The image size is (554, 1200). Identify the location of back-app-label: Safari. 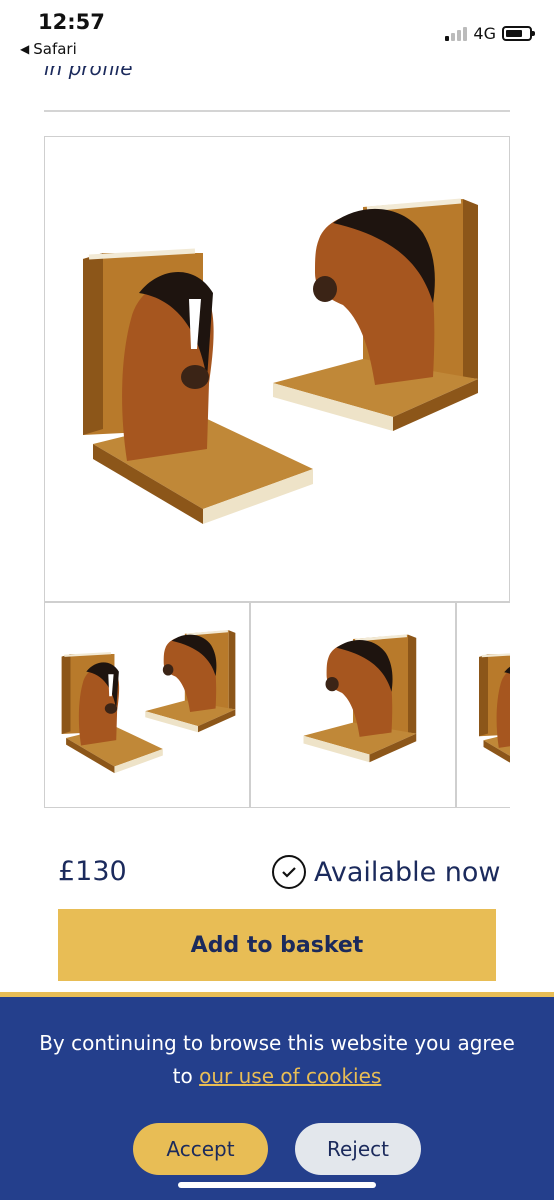
(55, 49).